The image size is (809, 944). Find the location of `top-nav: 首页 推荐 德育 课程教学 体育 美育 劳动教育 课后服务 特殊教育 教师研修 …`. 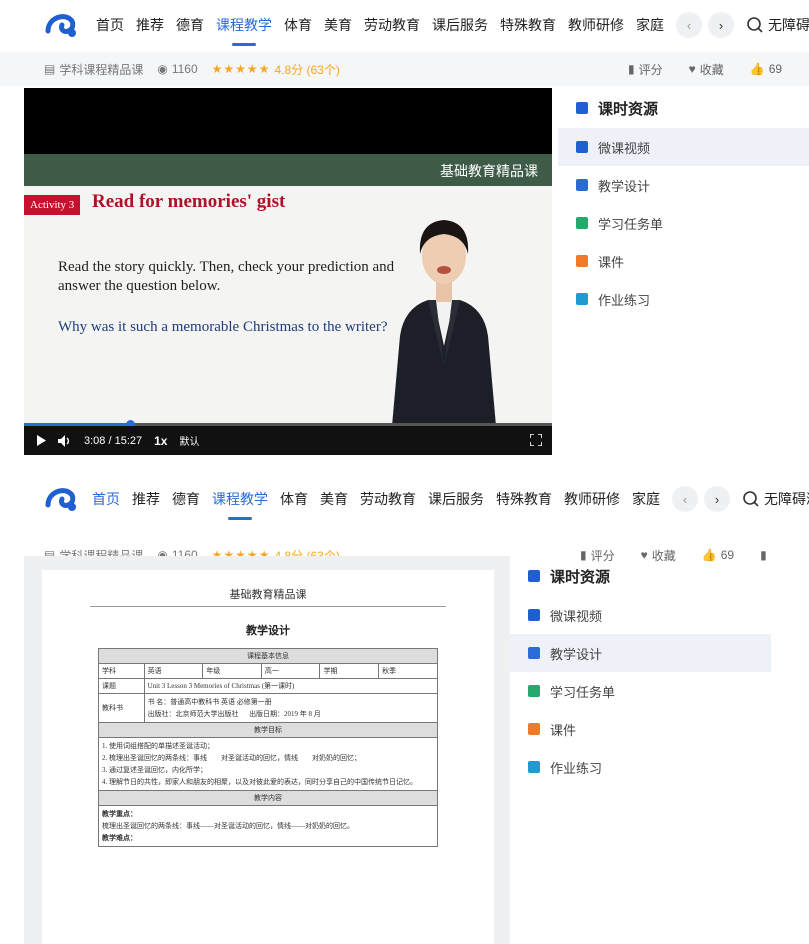

top-nav: 首页 推荐 德育 课程教学 体育 美育 劳动教育 课后服务 特殊教育 教师研修 … is located at coordinates (404, 25).